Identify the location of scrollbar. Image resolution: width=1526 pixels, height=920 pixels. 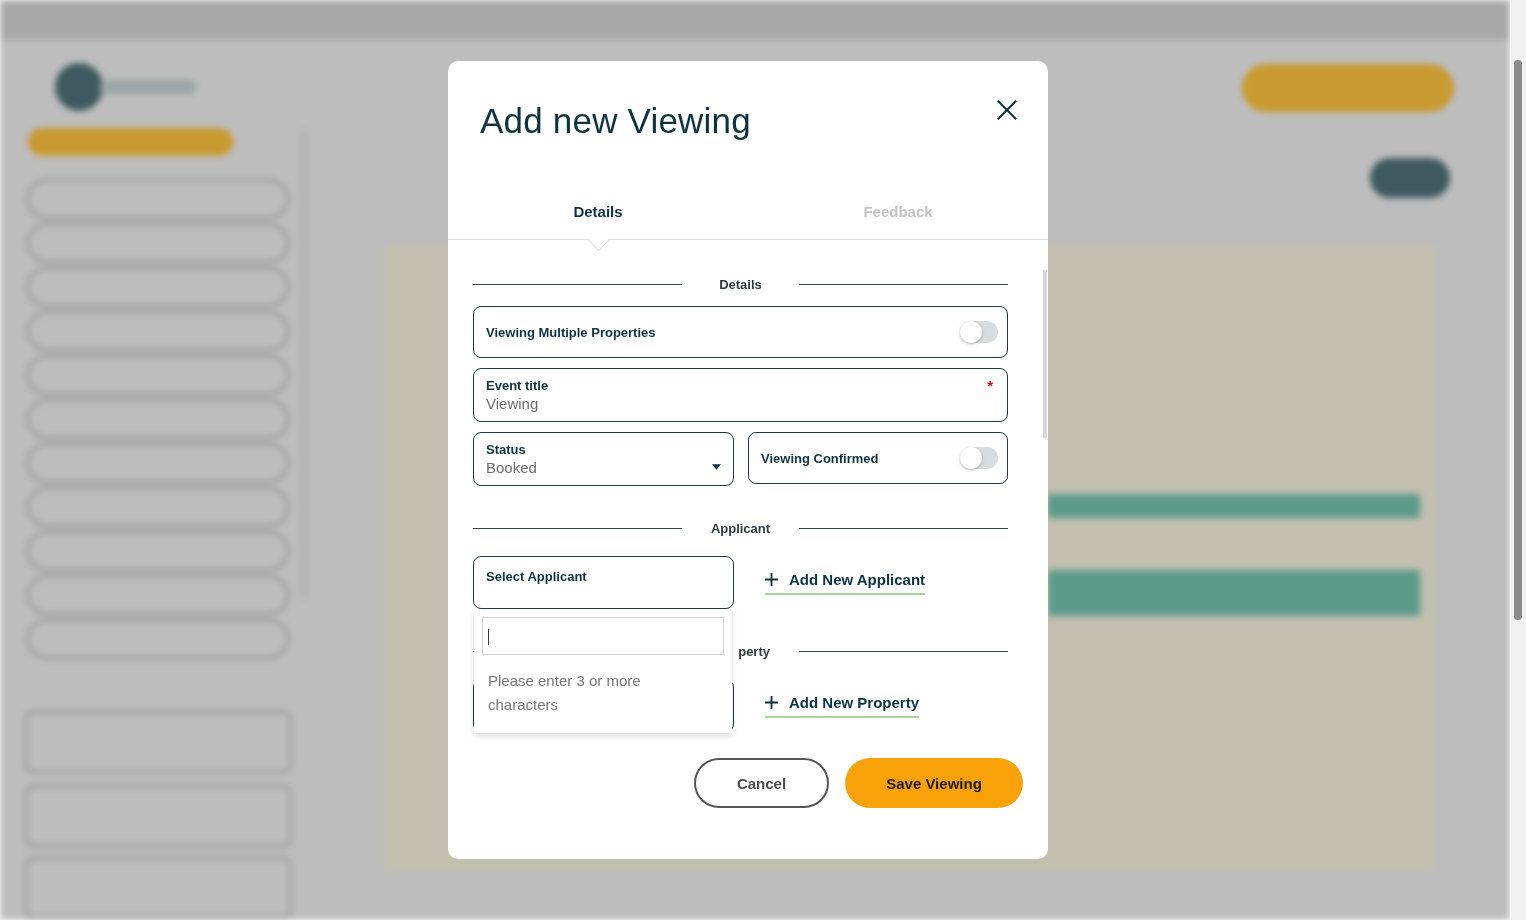
(1518, 460).